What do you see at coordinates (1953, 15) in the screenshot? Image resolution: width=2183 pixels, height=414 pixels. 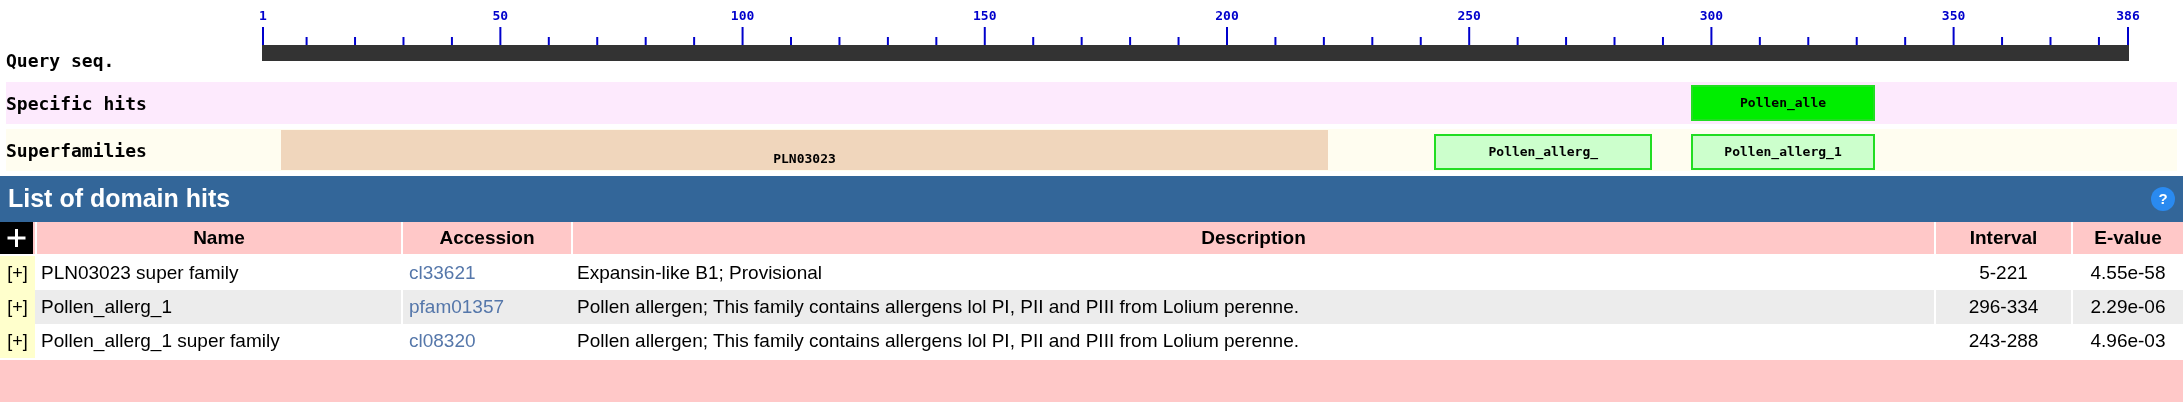 I see `ruler-label: 350` at bounding box center [1953, 15].